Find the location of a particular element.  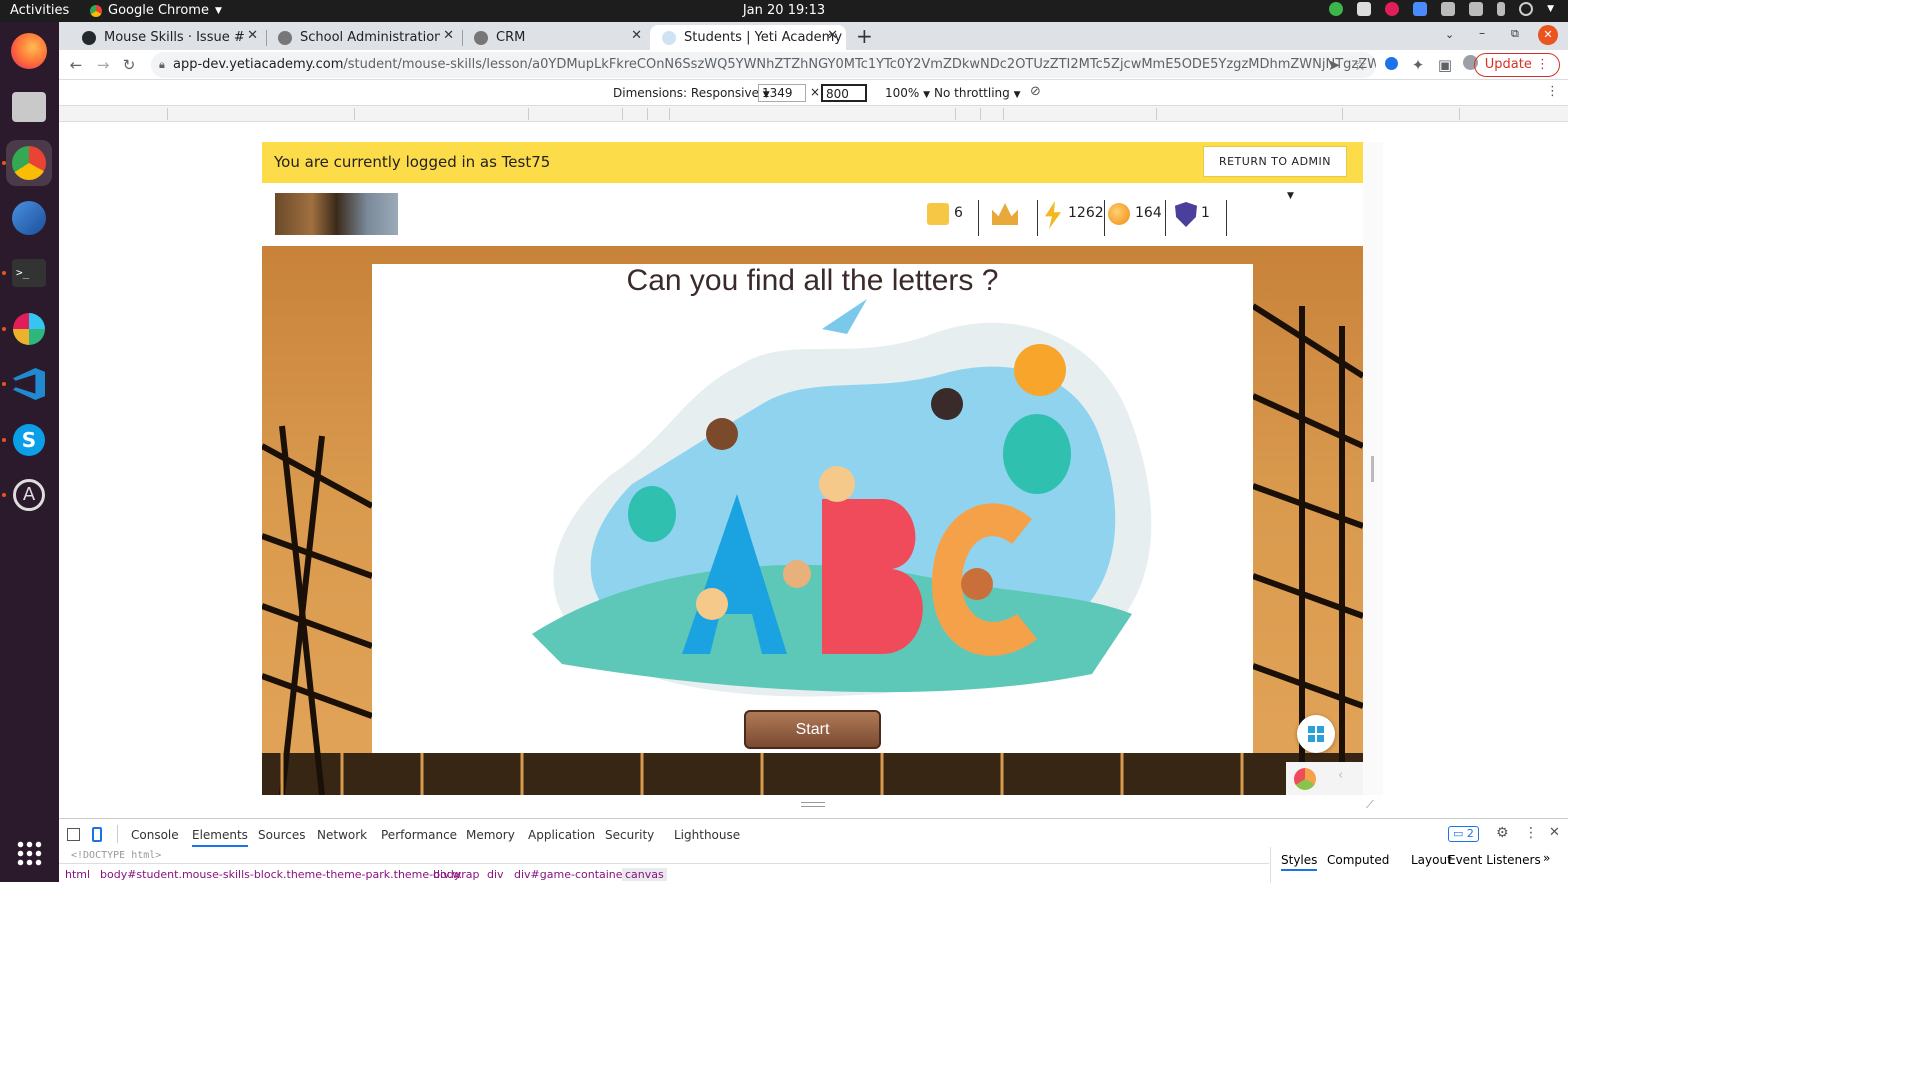

issues-count: 2 is located at coordinates (1470, 833).